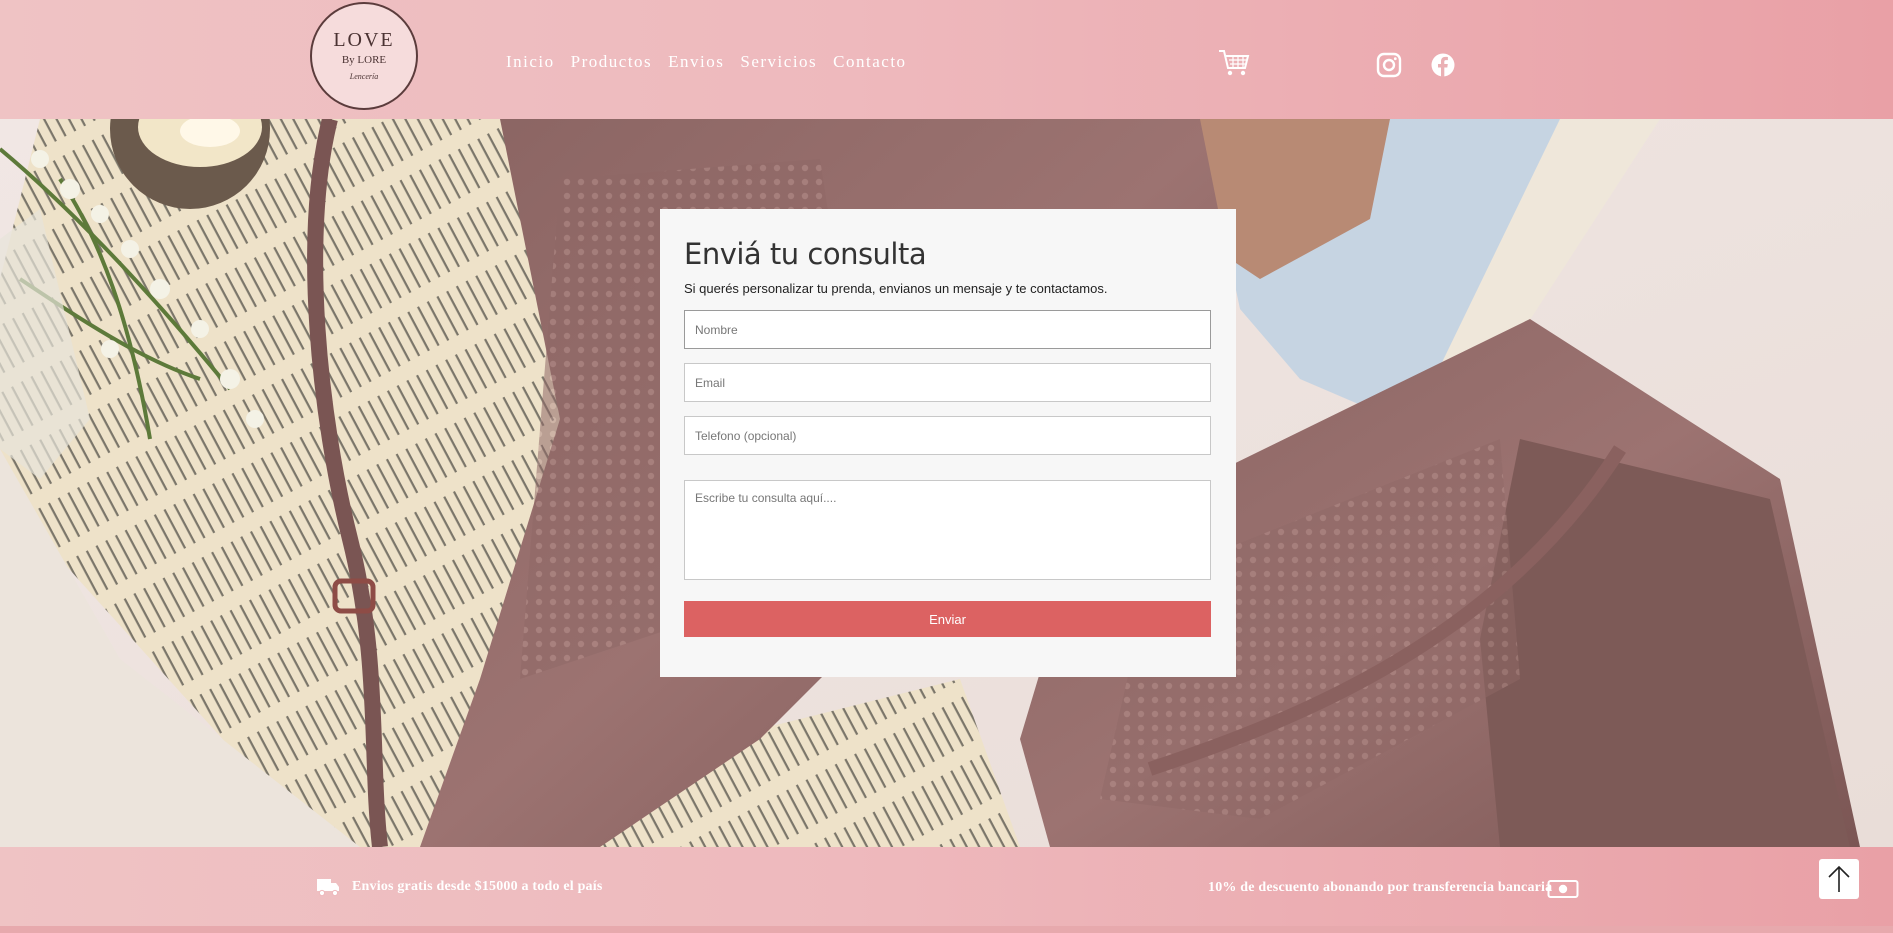 This screenshot has width=1893, height=933. I want to click on arrow-up-icon, so click(1839, 878).